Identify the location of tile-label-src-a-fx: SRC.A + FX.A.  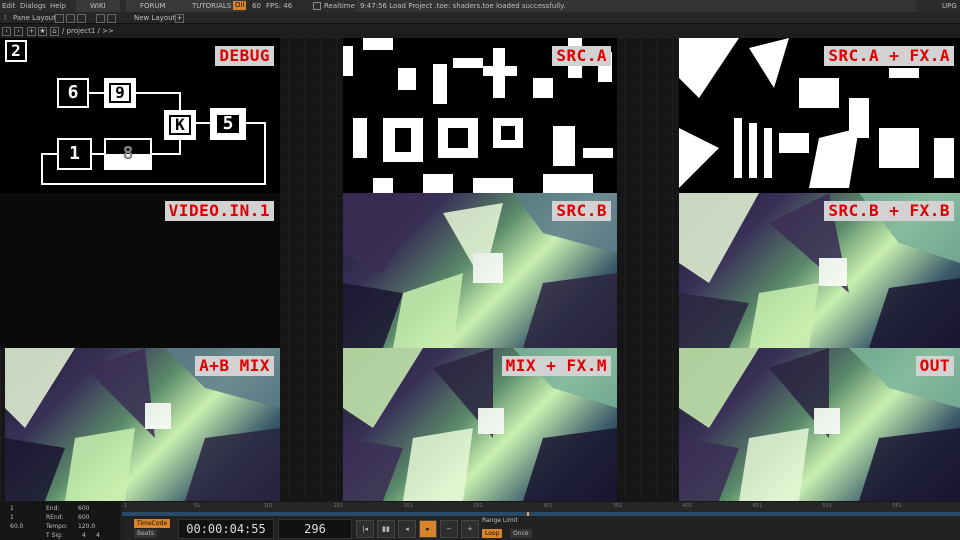
(889, 56).